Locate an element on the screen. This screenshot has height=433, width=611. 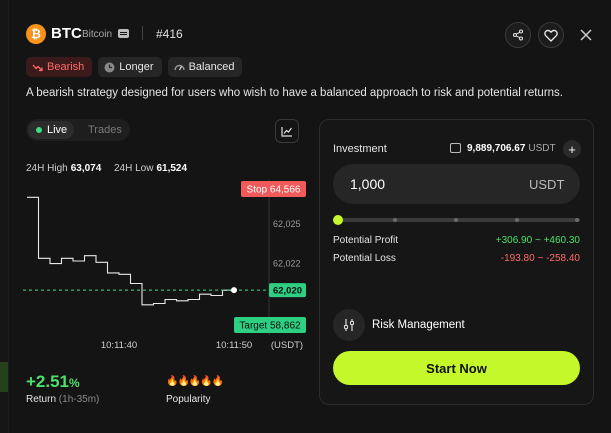
y-tick-label: 62,025 is located at coordinates (287, 224).